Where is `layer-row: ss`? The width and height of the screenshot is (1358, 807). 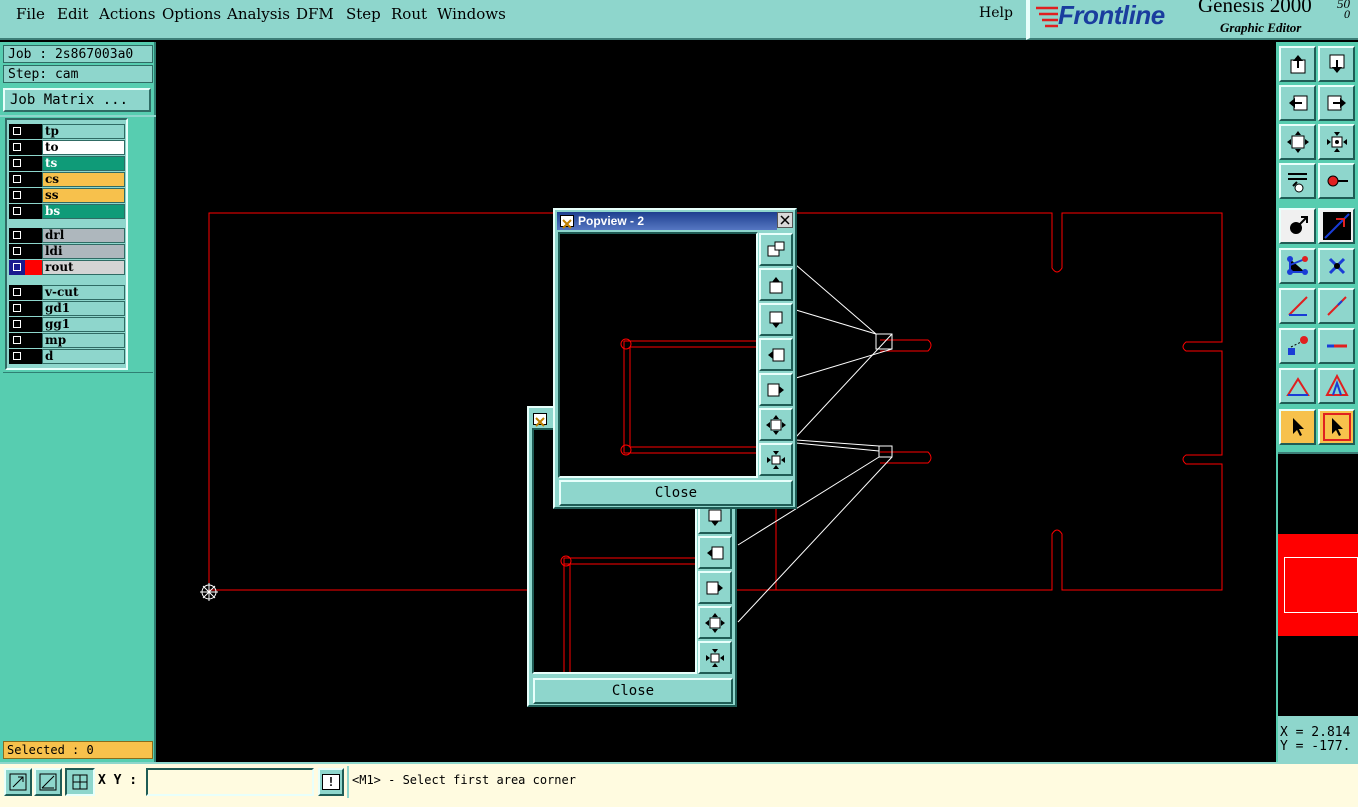 layer-row: ss is located at coordinates (67, 195).